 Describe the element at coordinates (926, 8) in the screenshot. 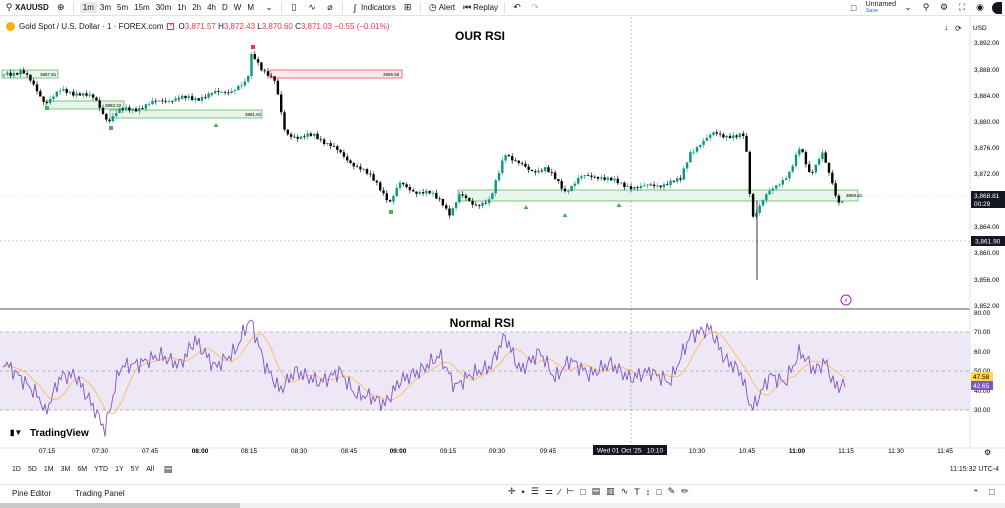

I see `quick-search-button: ⚲` at that location.